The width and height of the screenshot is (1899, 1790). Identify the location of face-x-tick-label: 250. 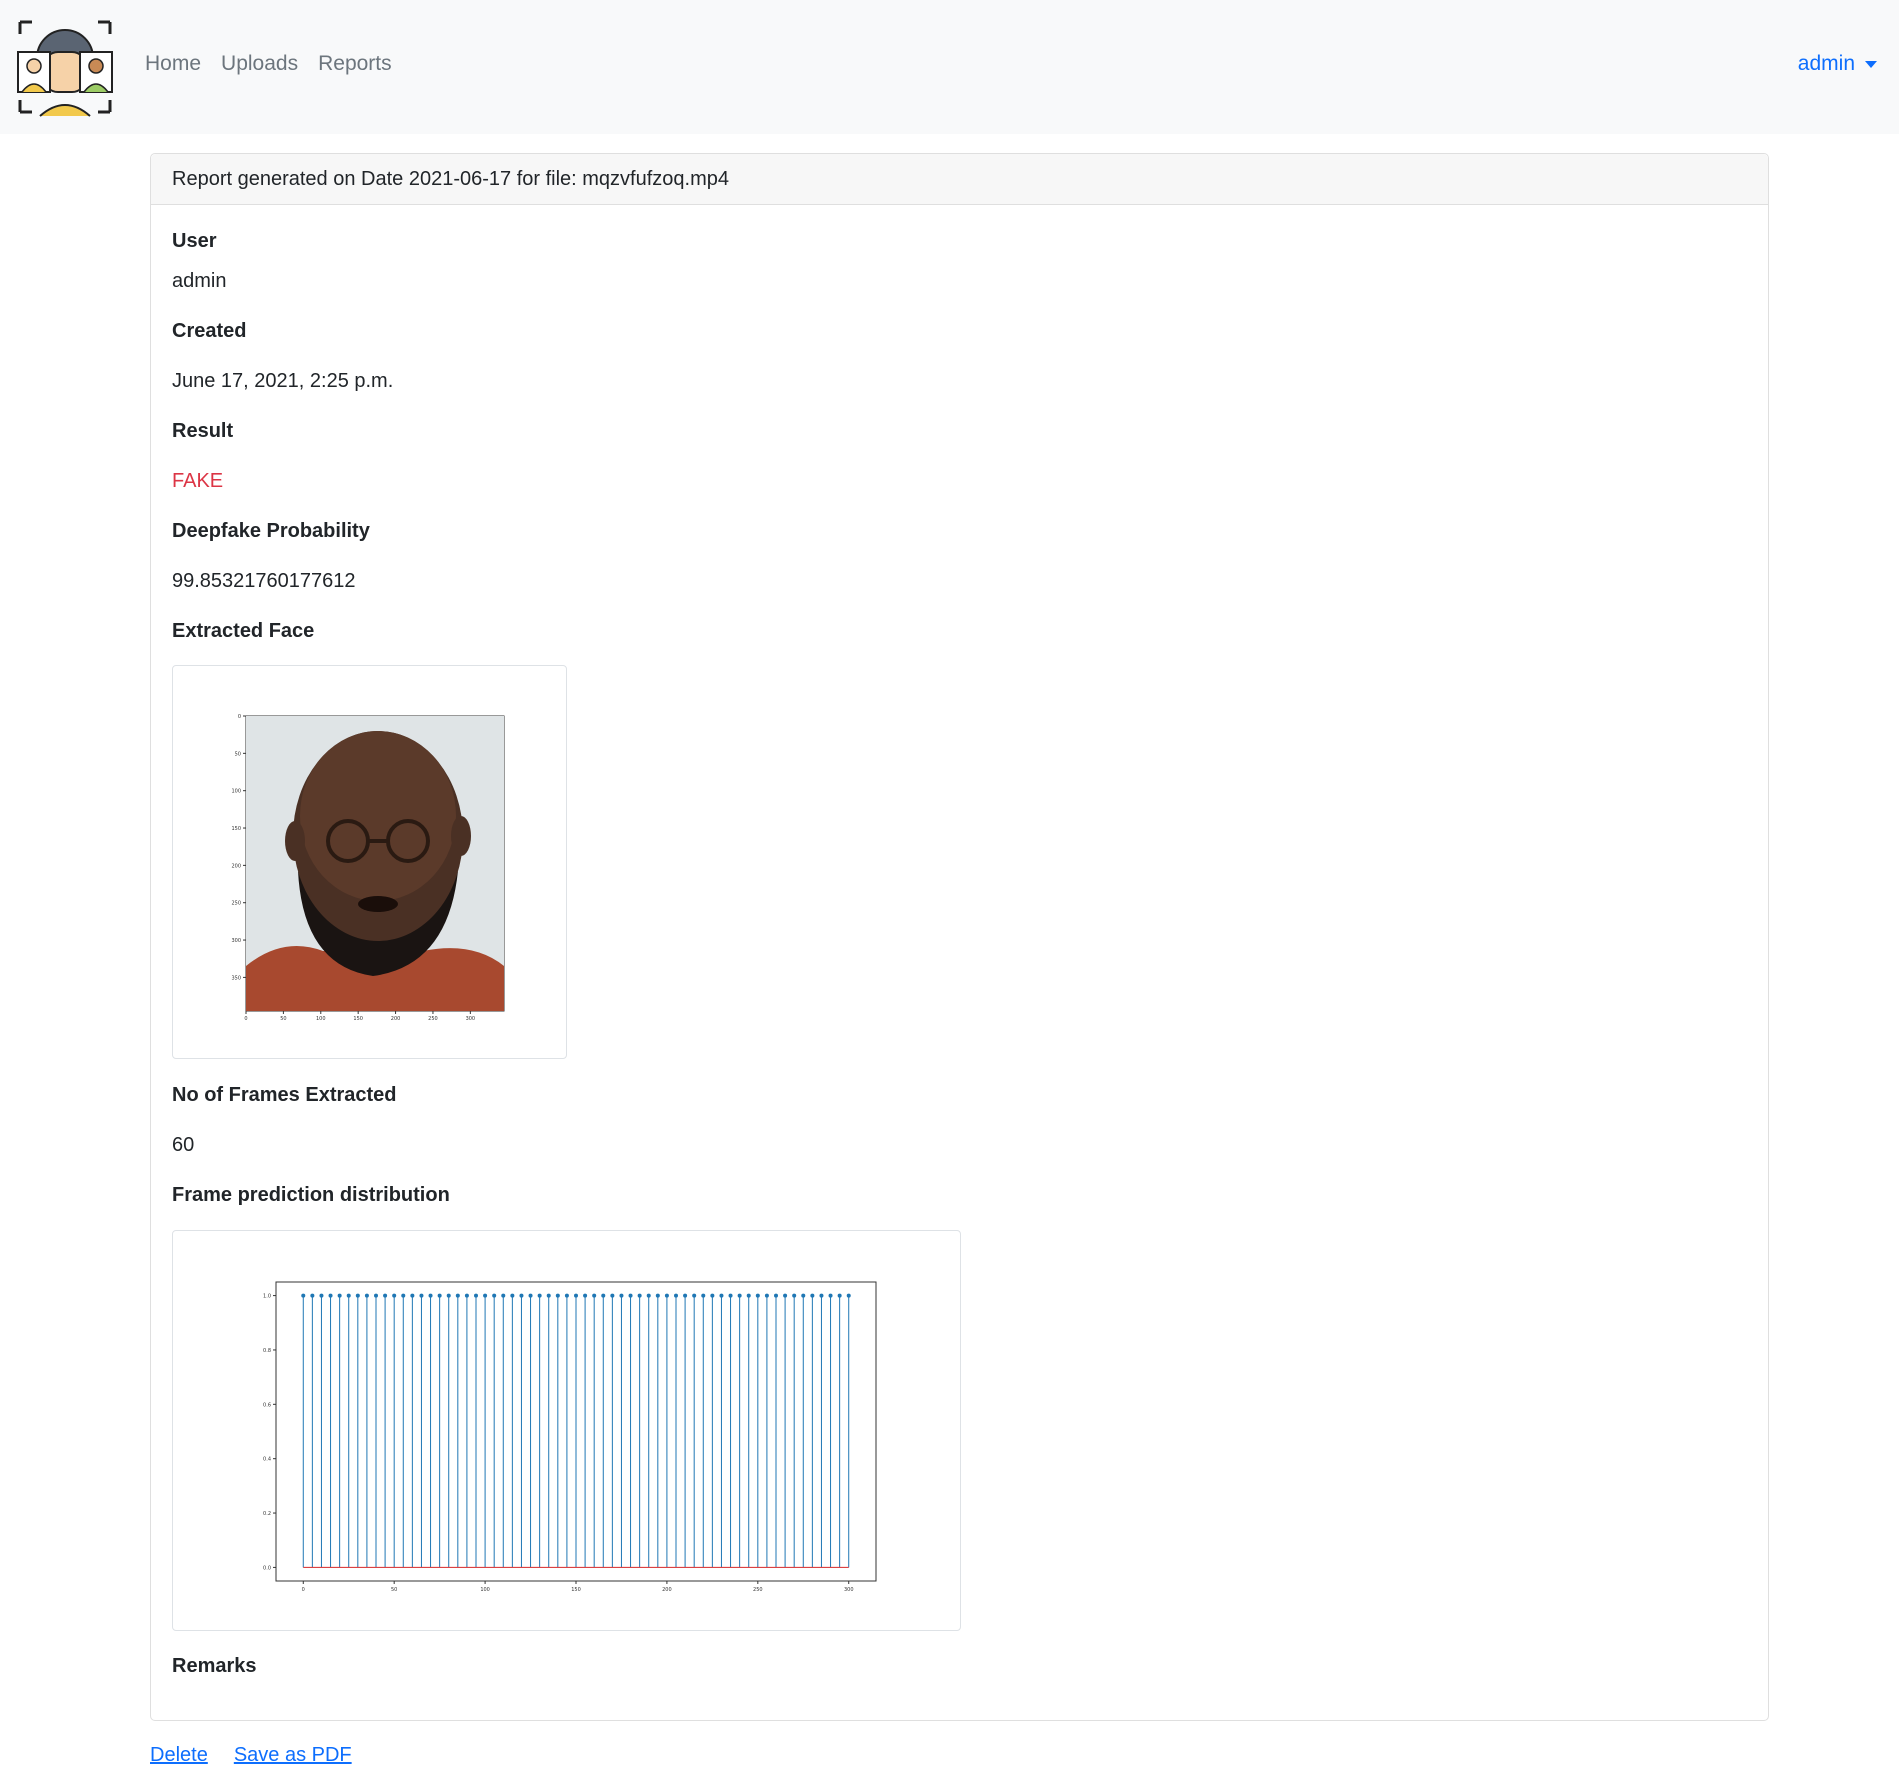
(433, 1019).